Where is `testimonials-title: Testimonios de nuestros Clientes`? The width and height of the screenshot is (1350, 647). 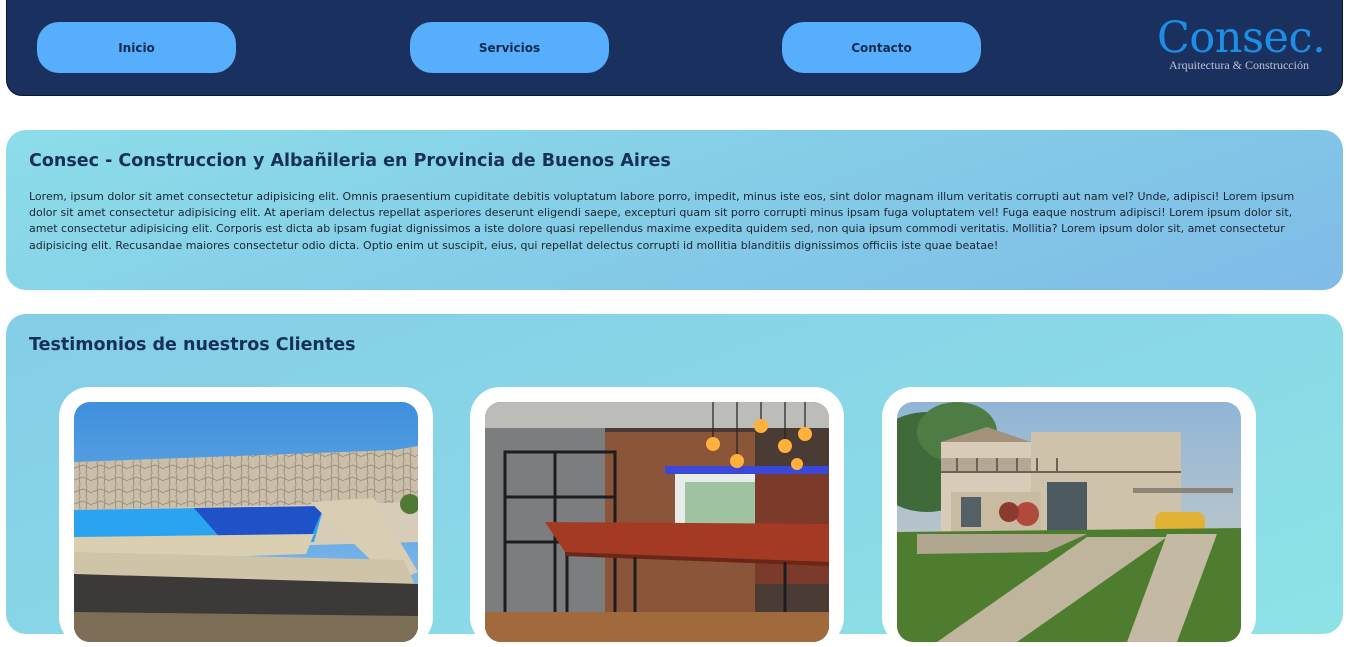 testimonials-title: Testimonios de nuestros Clientes is located at coordinates (192, 345).